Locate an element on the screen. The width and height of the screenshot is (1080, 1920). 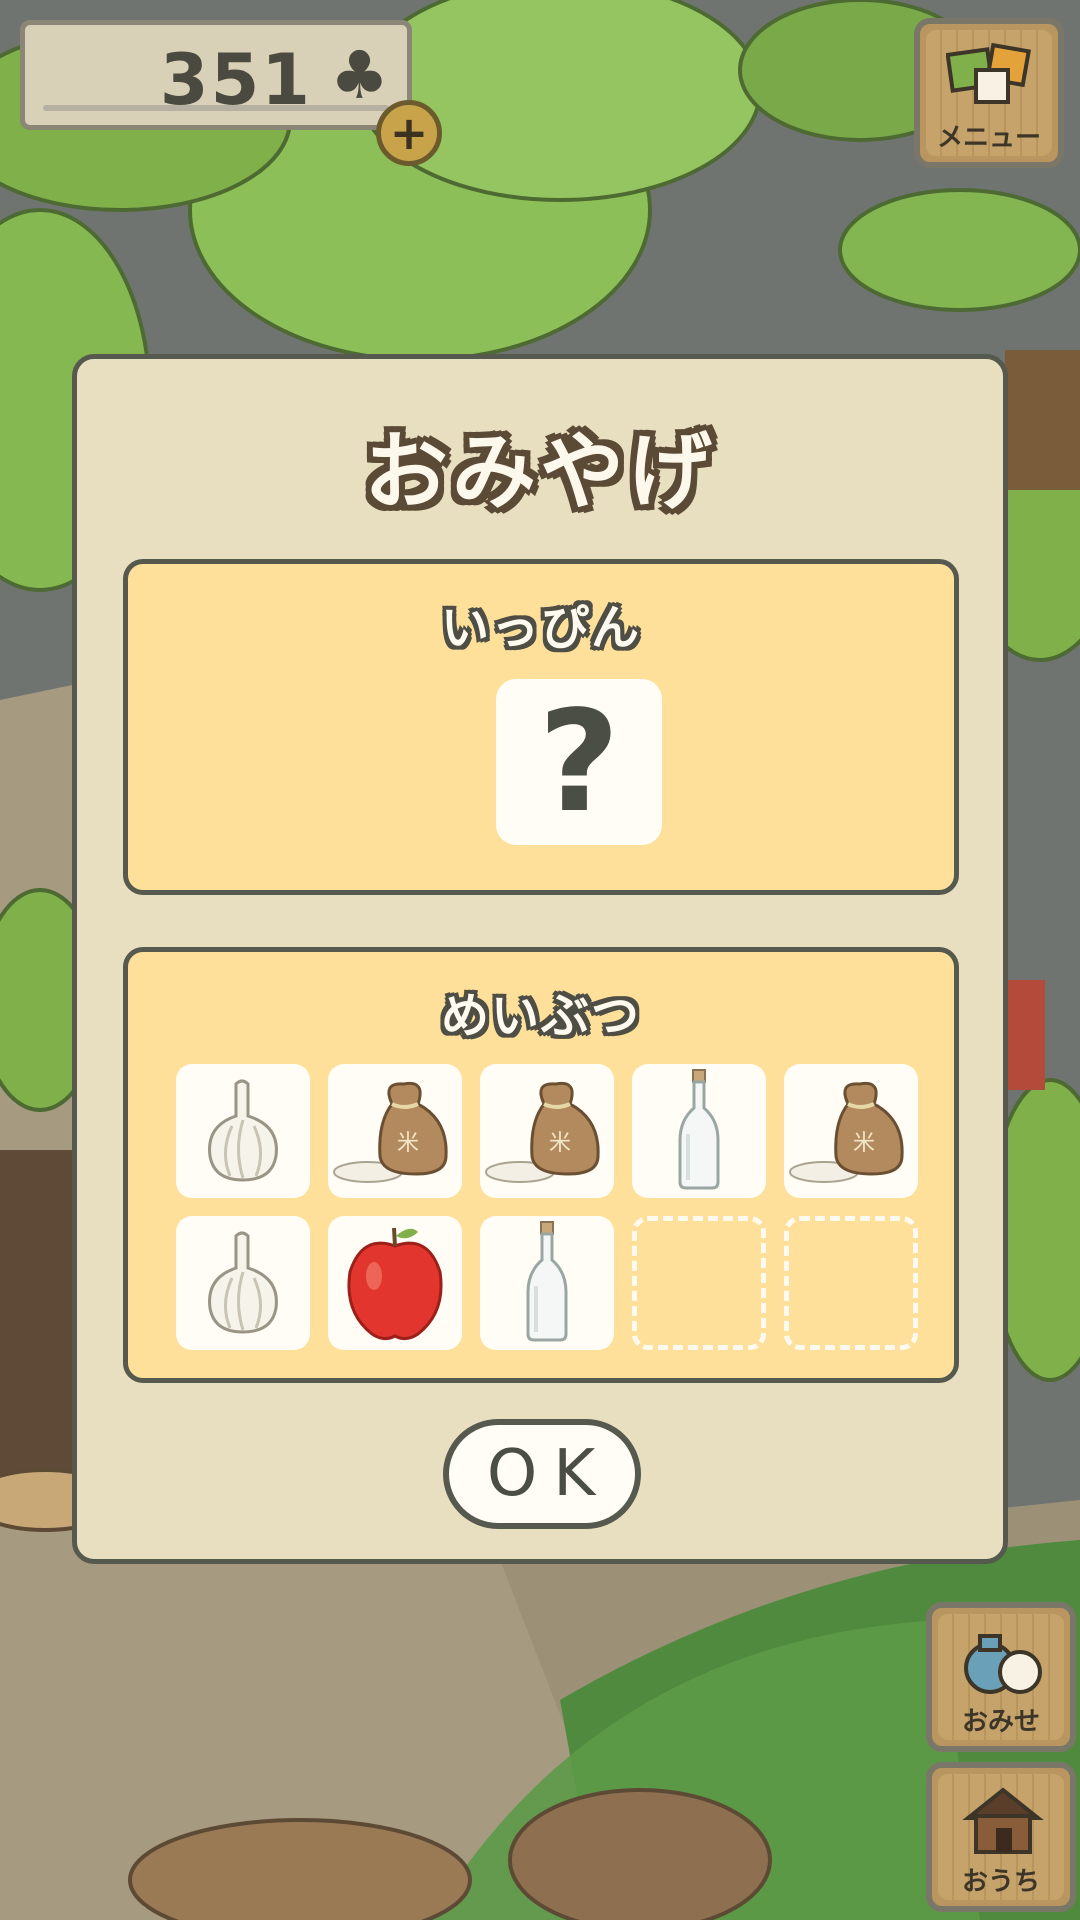
menu-button-label: メニュー is located at coordinates (988, 138).